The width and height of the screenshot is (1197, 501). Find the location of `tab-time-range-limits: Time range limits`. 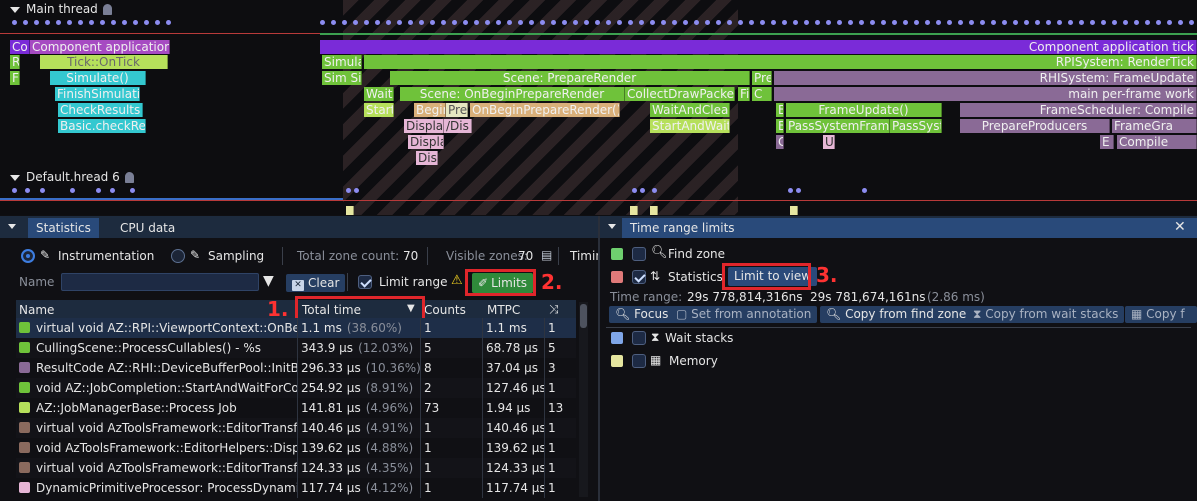

tab-time-range-limits: Time range limits is located at coordinates (909, 228).